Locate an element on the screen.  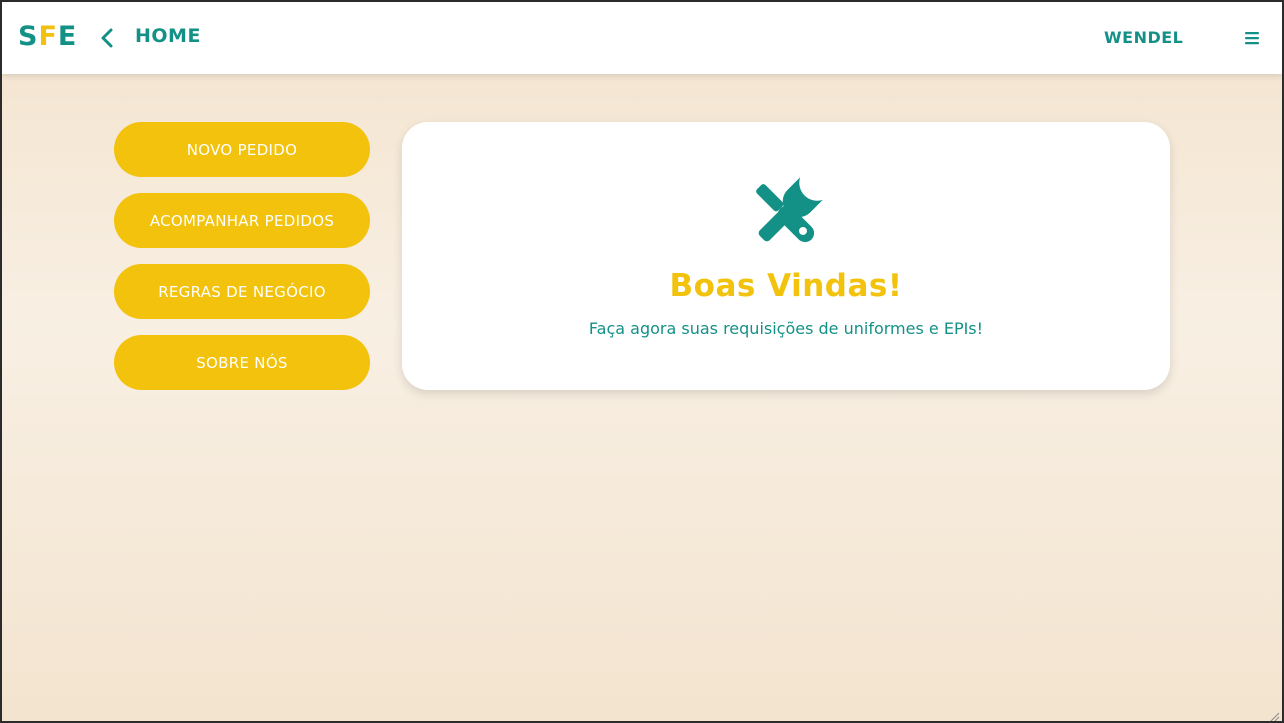
top-bar: SFE HOME WENDEL is located at coordinates (642, 38).